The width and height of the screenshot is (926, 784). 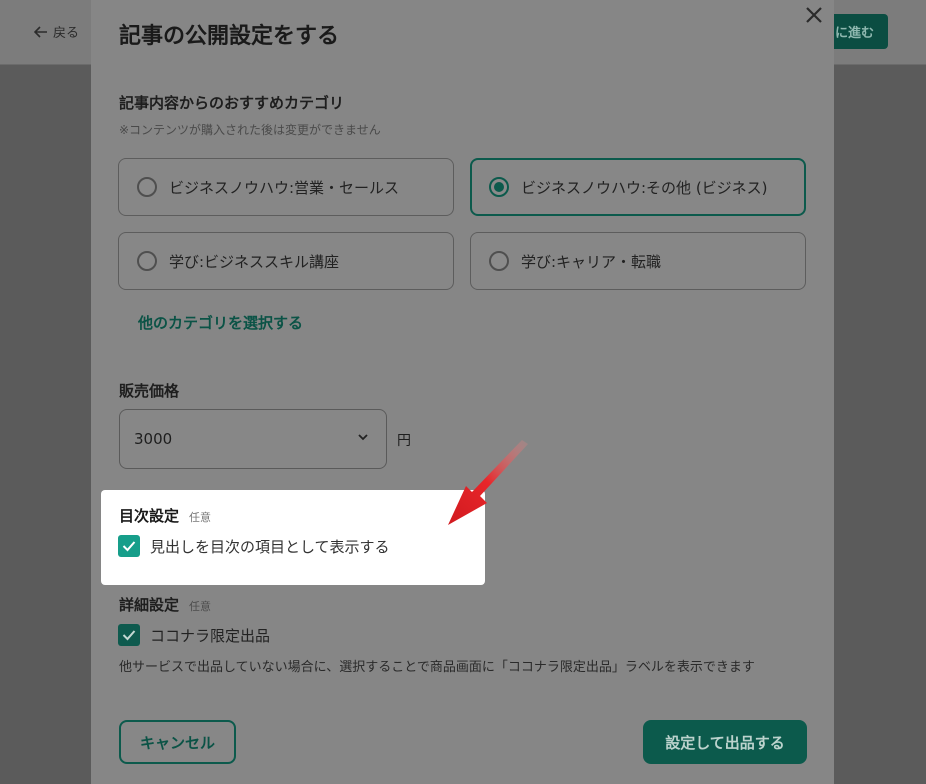 I want to click on exclusive-listing-checkbox, so click(x=129, y=635).